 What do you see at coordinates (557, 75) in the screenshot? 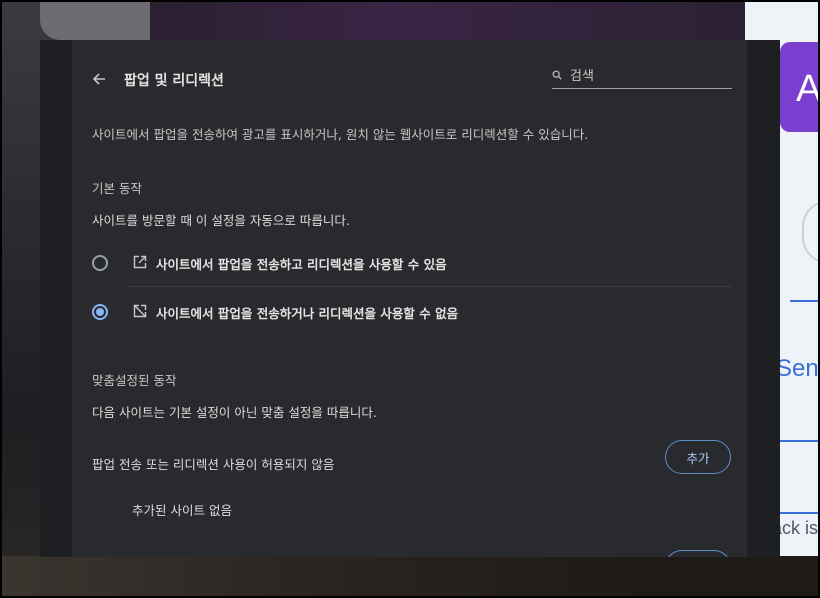
I see `search-icon` at bounding box center [557, 75].